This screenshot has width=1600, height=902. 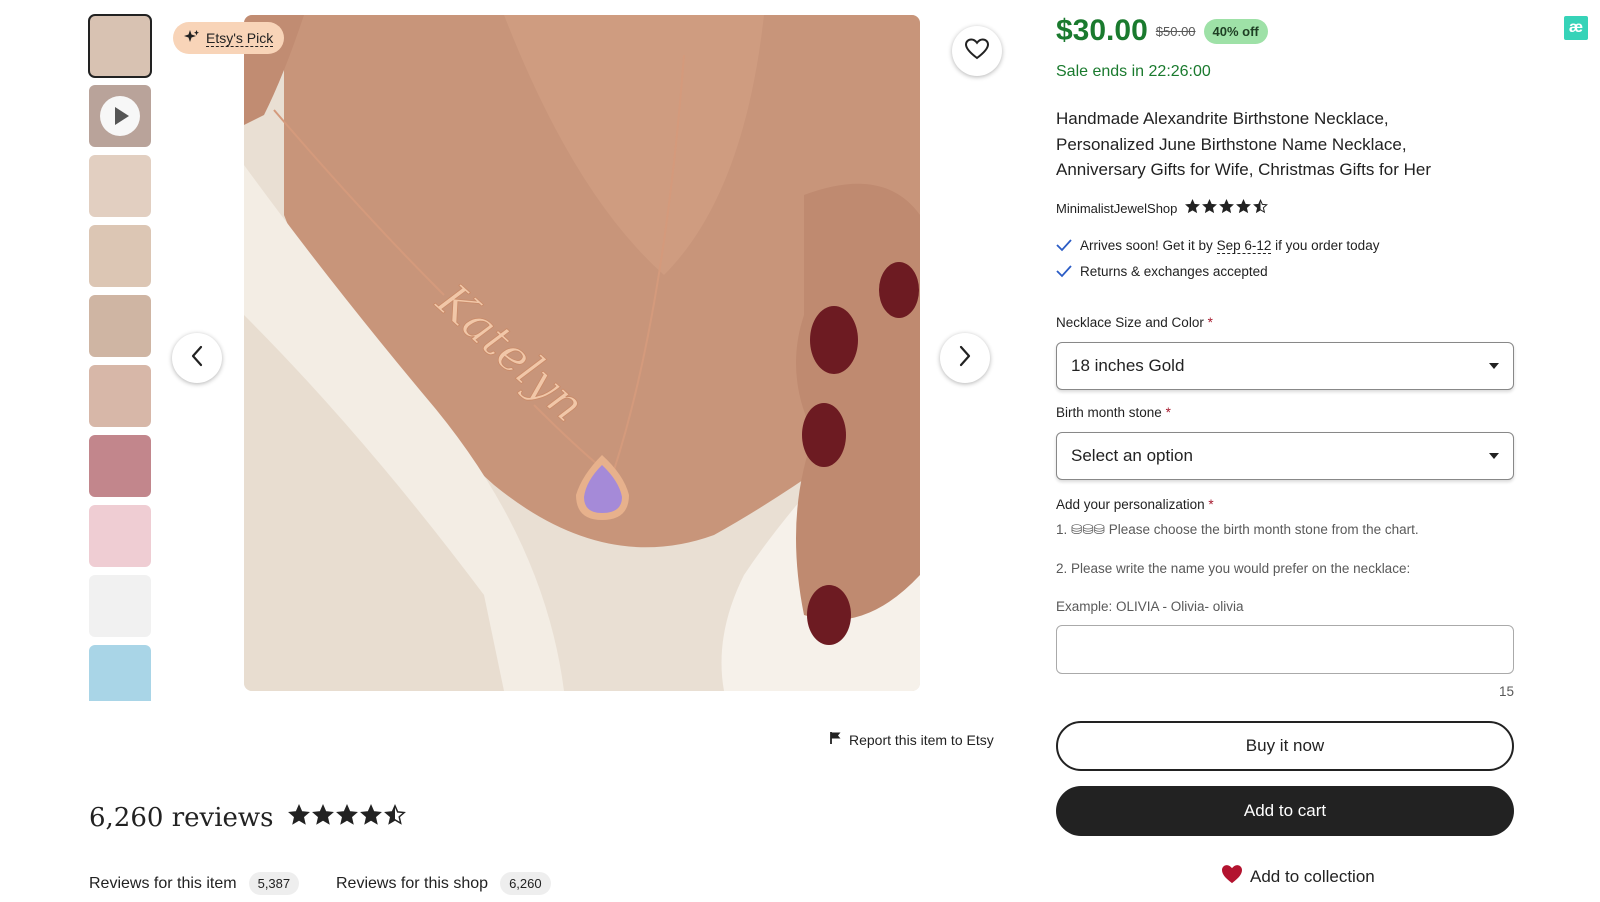 What do you see at coordinates (1130, 504) in the screenshot?
I see `personalization-label-text: Add your personalization` at bounding box center [1130, 504].